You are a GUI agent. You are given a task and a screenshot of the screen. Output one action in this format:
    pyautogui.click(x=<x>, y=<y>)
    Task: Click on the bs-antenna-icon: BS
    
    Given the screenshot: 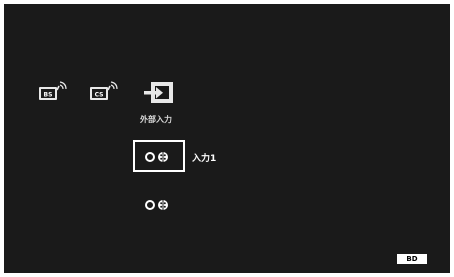 What is the action you would take?
    pyautogui.click(x=53, y=92)
    